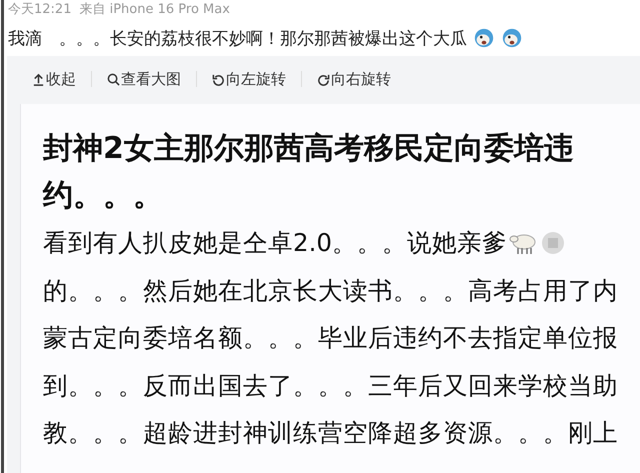 This screenshot has width=640, height=473. What do you see at coordinates (237, 39) in the screenshot?
I see `post-text: 我滴 。。。长安的荔枝很不妙啊！那尔那茜被爆出这个大瓜` at bounding box center [237, 39].